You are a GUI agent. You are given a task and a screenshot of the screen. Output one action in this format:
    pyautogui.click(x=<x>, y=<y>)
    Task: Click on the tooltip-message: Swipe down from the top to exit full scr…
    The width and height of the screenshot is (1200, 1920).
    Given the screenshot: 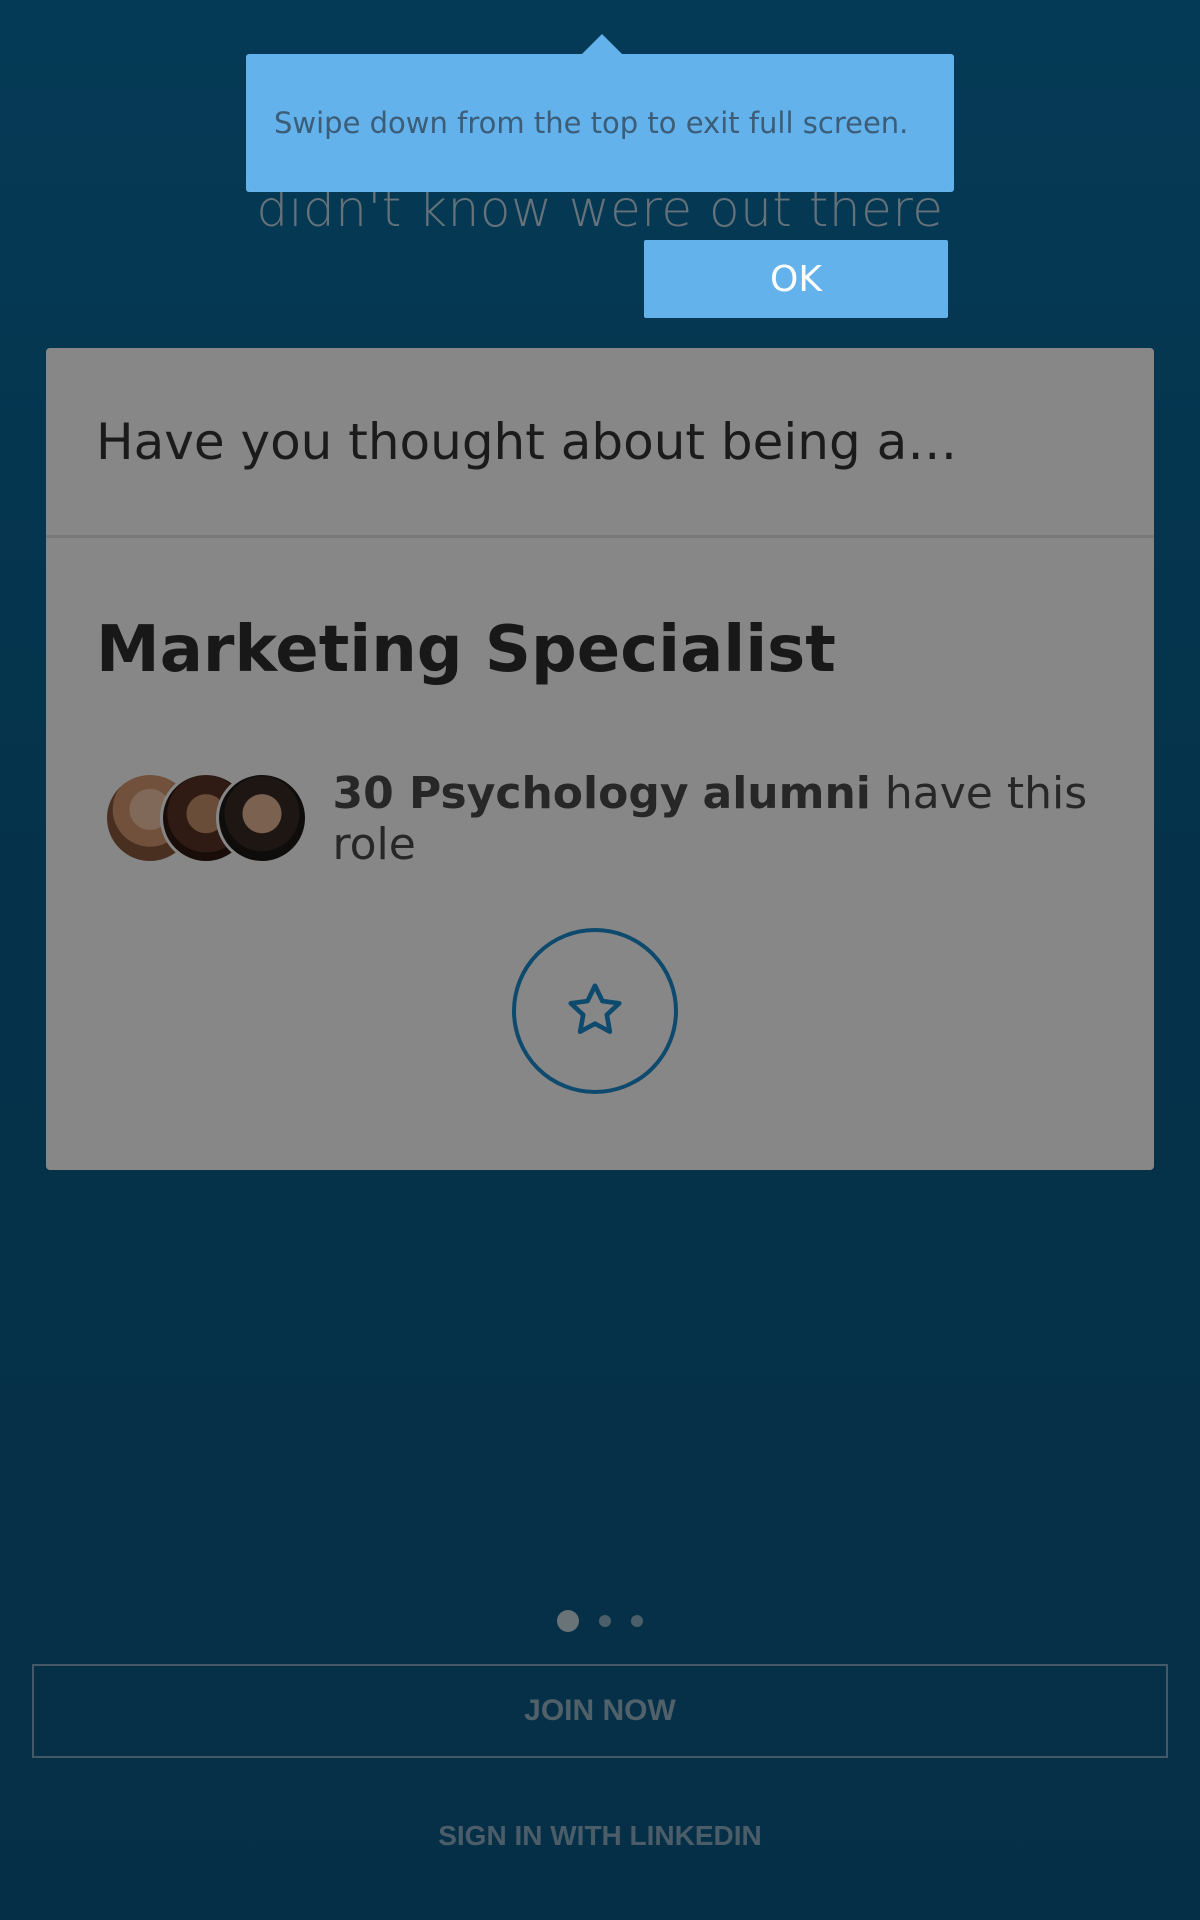 What is the action you would take?
    pyautogui.click(x=591, y=123)
    